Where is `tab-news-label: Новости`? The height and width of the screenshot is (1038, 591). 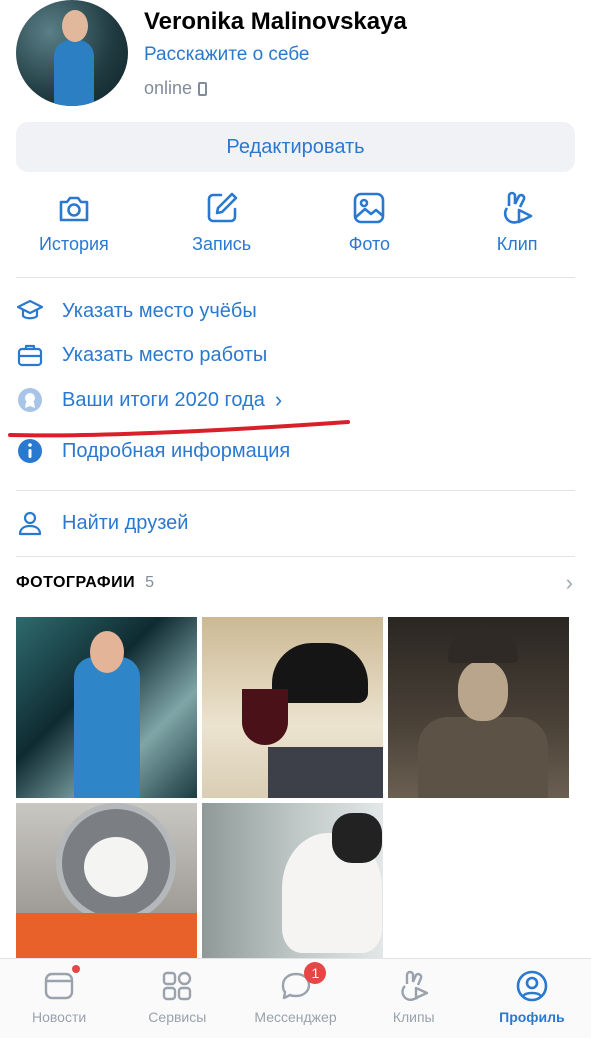 tab-news-label: Новости is located at coordinates (59, 1017).